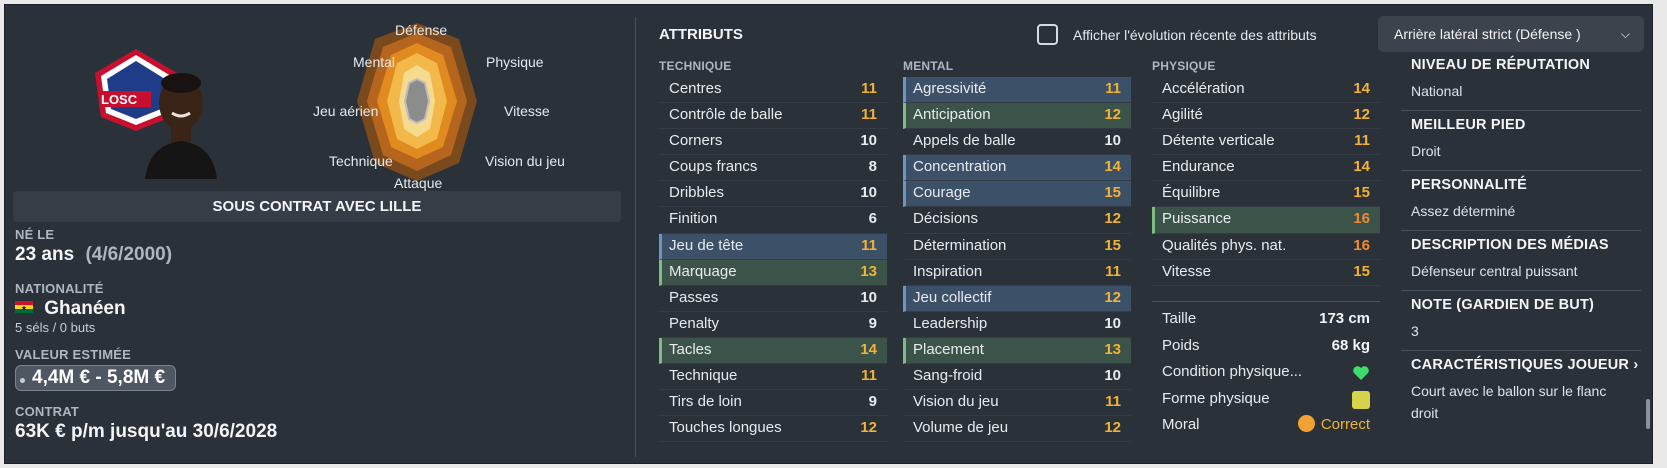  What do you see at coordinates (1017, 273) in the screenshot?
I see `attribute-row: Inspiration 11` at bounding box center [1017, 273].